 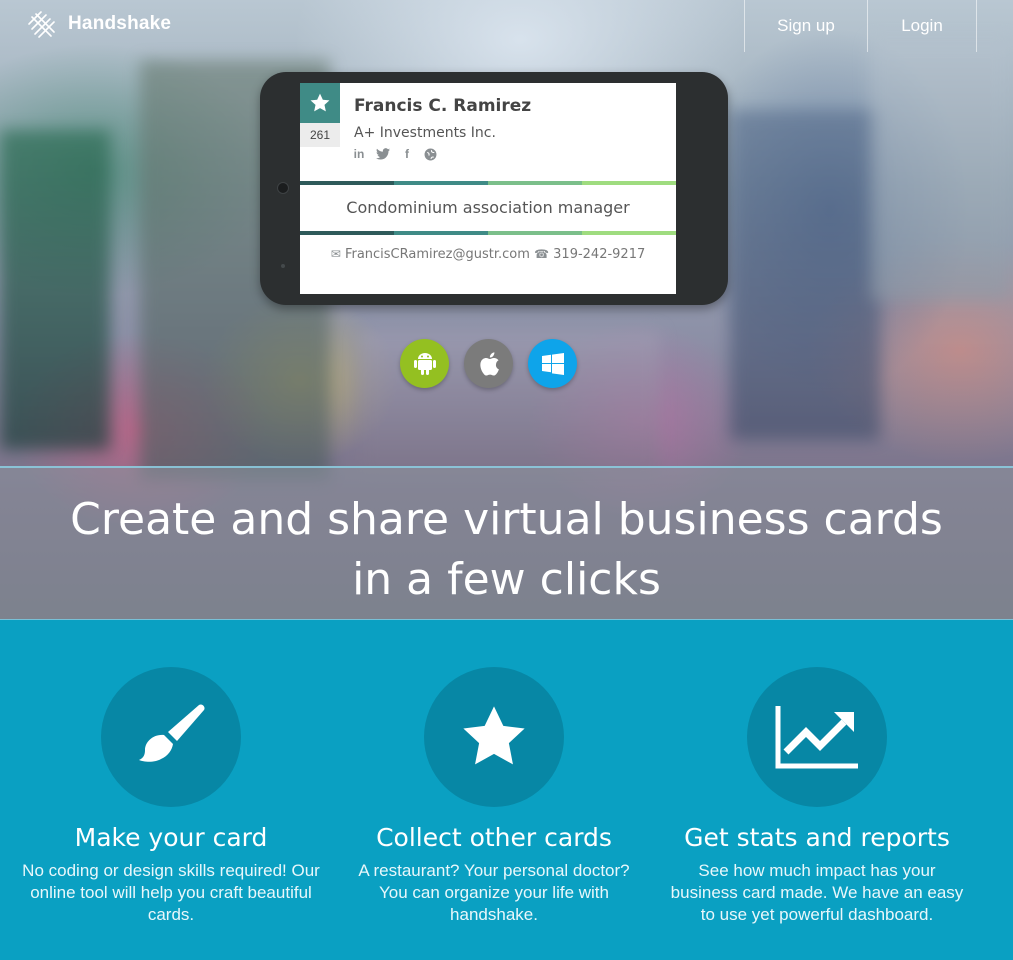 I want to click on favorite-star-badge, so click(x=320, y=103).